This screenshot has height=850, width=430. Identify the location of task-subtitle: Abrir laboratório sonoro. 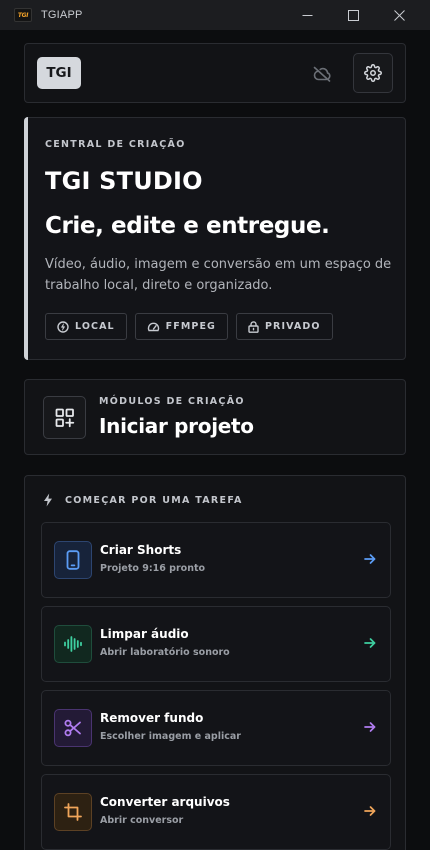
(165, 652).